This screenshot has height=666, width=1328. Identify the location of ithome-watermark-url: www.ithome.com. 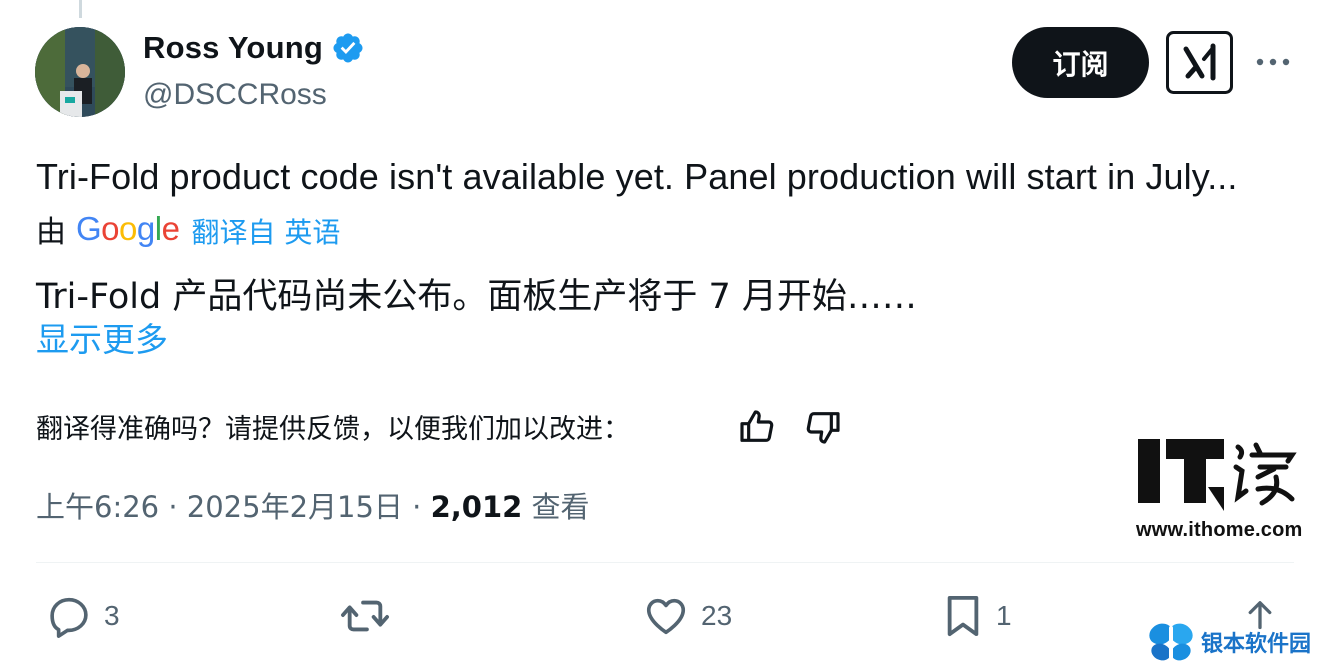
(1219, 530).